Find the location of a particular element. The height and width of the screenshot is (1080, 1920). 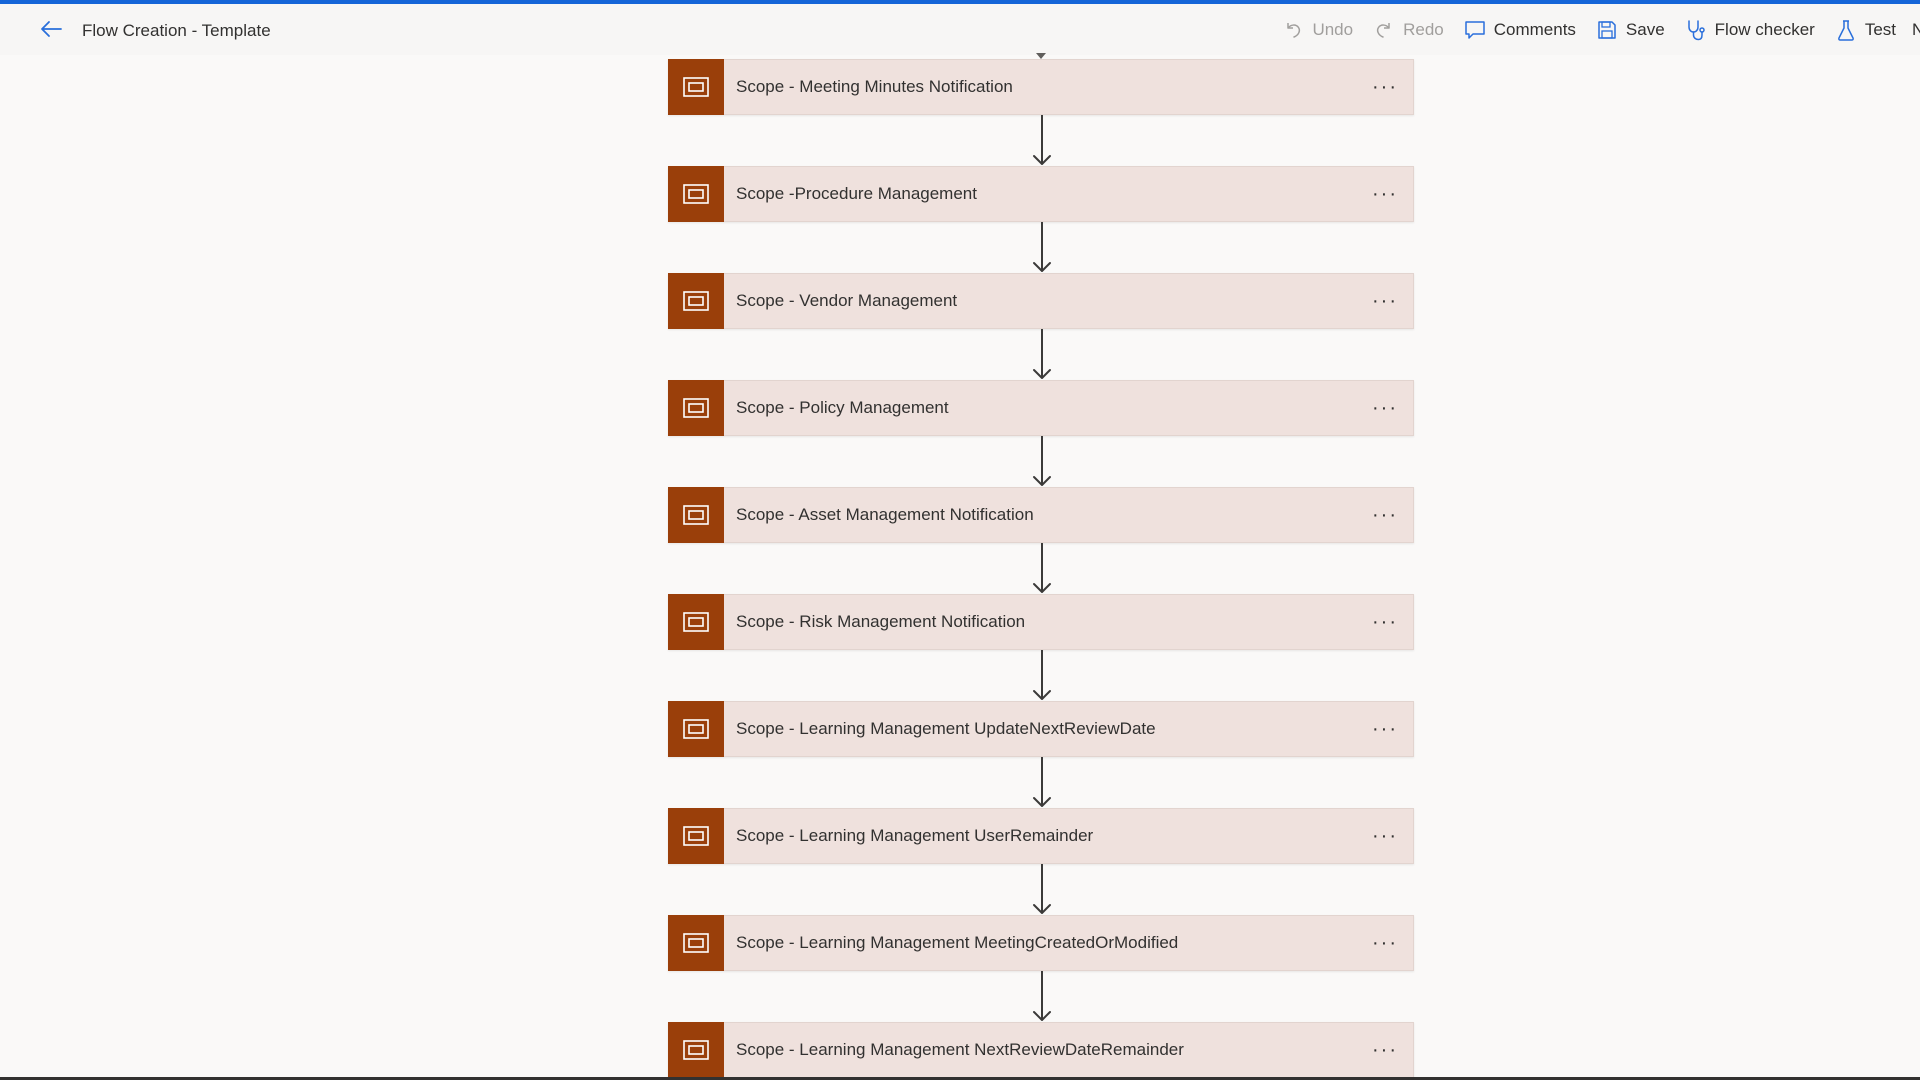

scope-step-card: Scope -Procedure Management ··· is located at coordinates (1041, 194).